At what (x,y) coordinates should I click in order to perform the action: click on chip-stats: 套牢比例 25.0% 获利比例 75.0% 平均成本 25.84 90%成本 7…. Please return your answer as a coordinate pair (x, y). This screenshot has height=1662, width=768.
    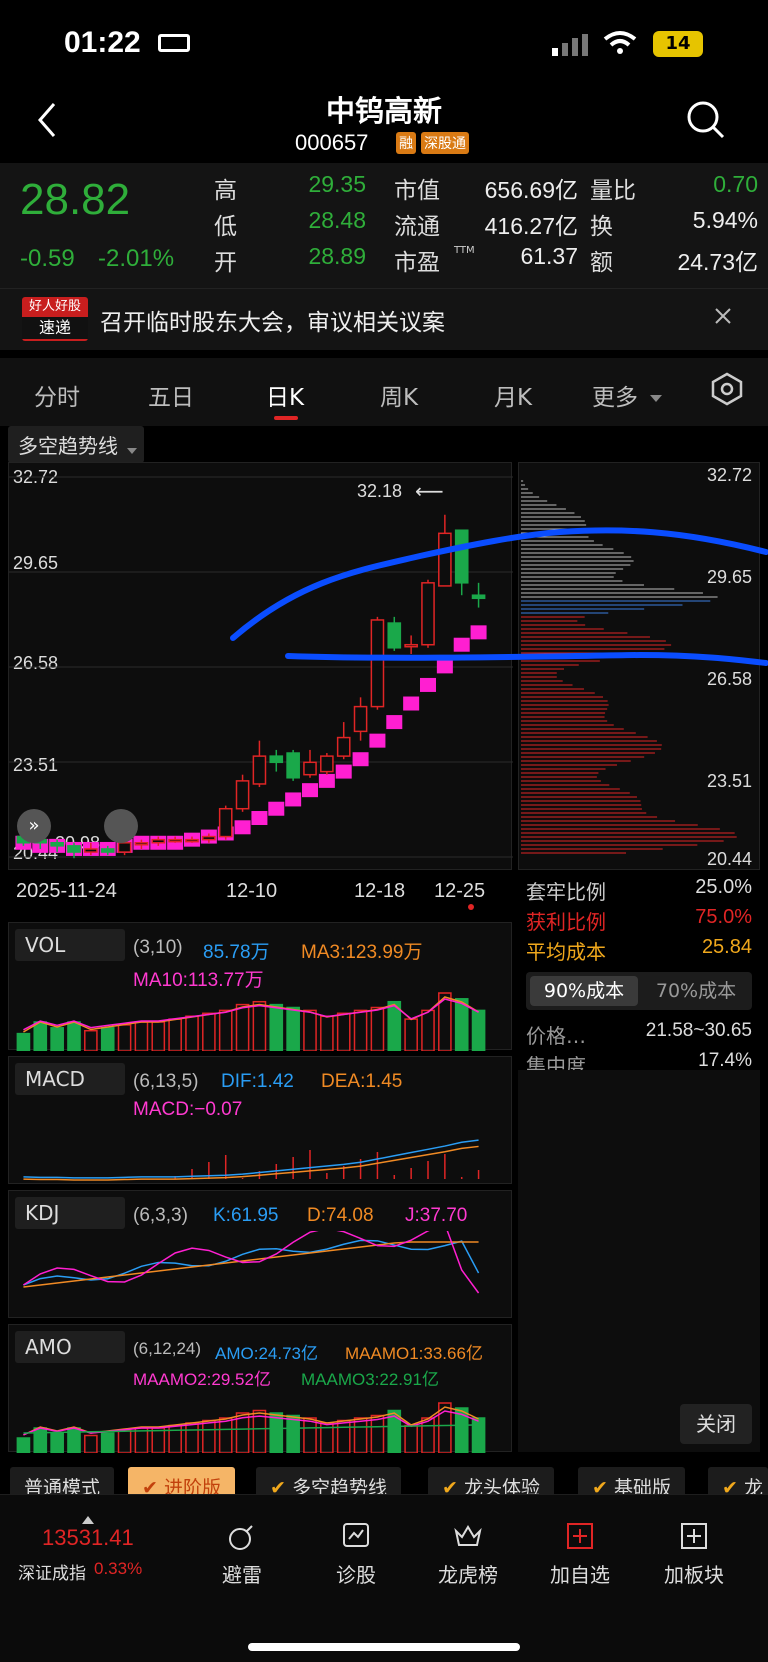
    Looking at the image, I should click on (639, 975).